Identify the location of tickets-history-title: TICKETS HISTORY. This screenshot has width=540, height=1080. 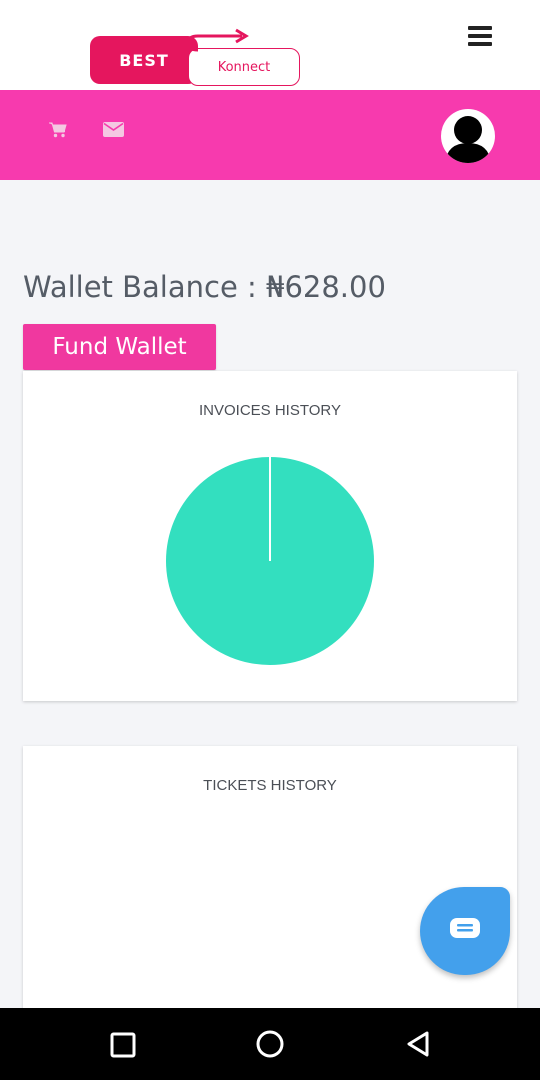
(270, 785).